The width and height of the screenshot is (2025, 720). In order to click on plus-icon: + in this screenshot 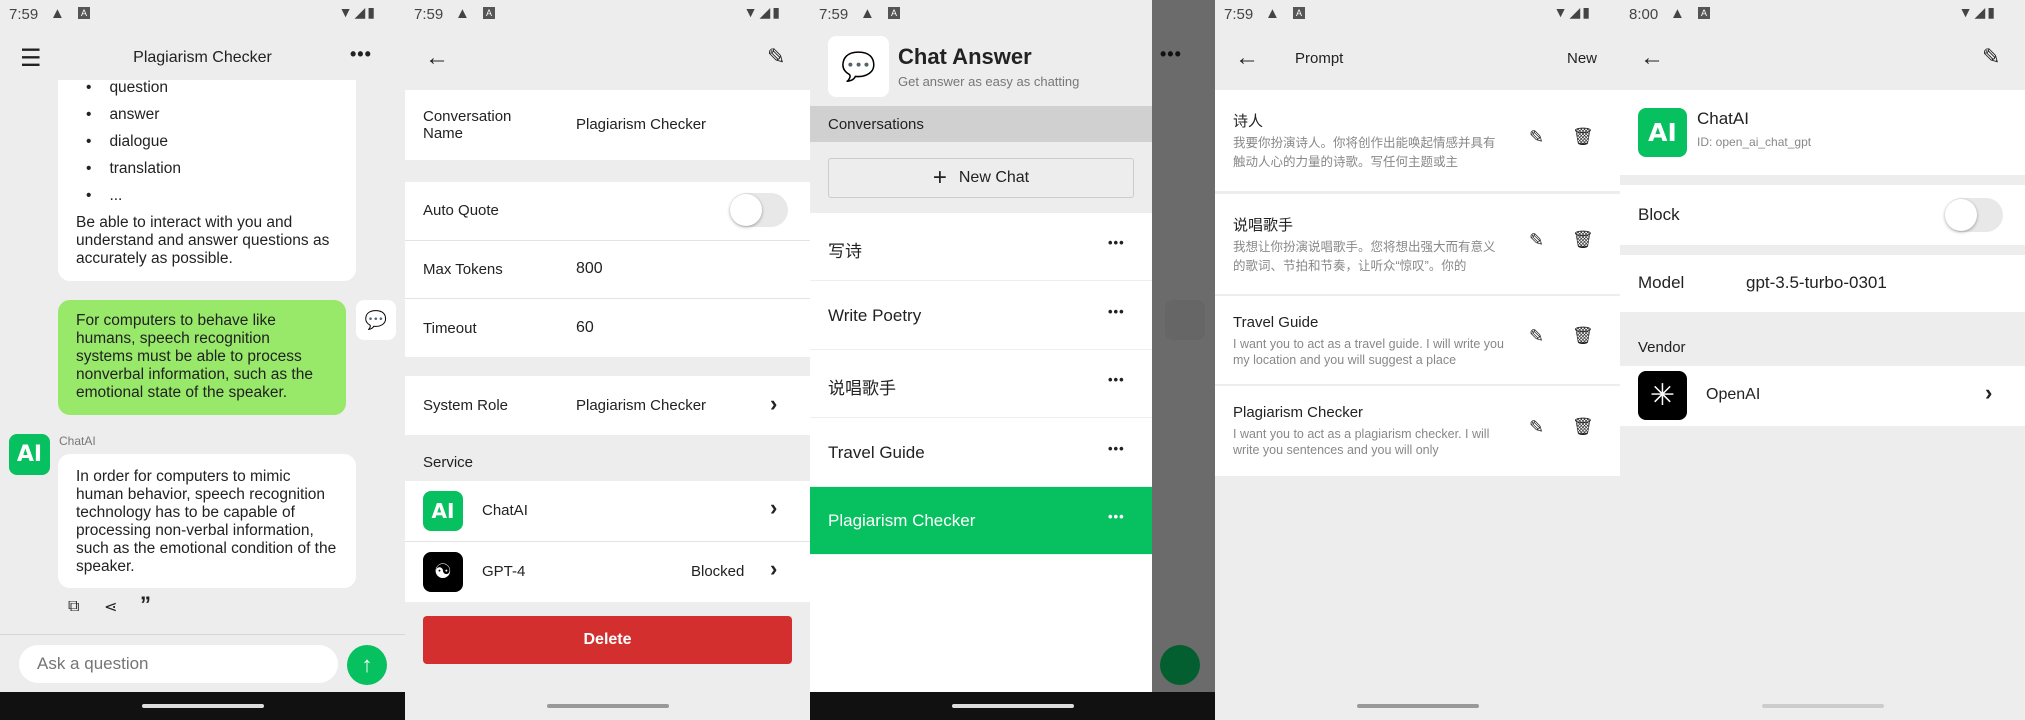, I will do `click(939, 177)`.